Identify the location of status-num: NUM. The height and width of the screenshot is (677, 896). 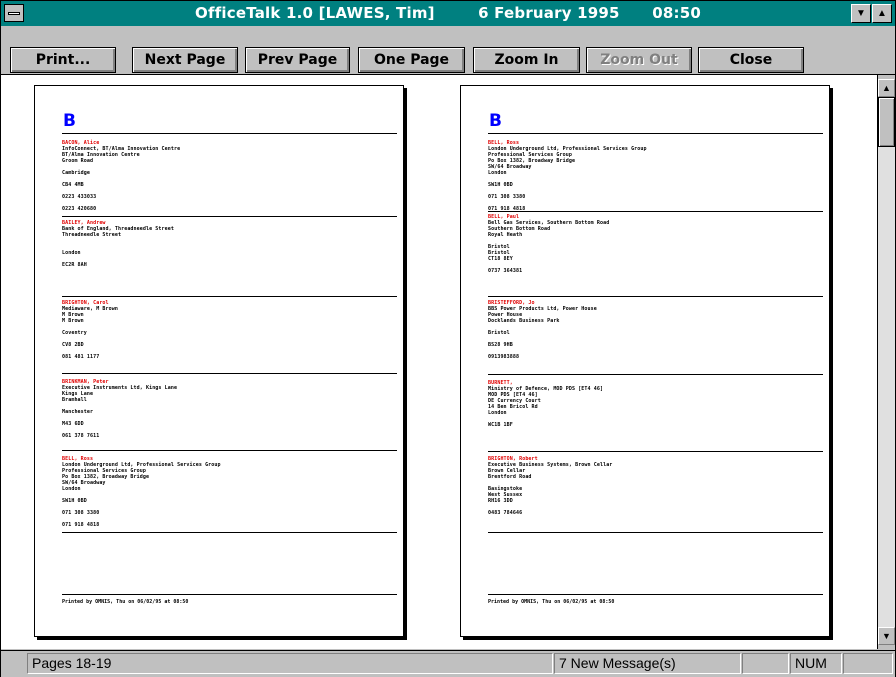
(816, 663).